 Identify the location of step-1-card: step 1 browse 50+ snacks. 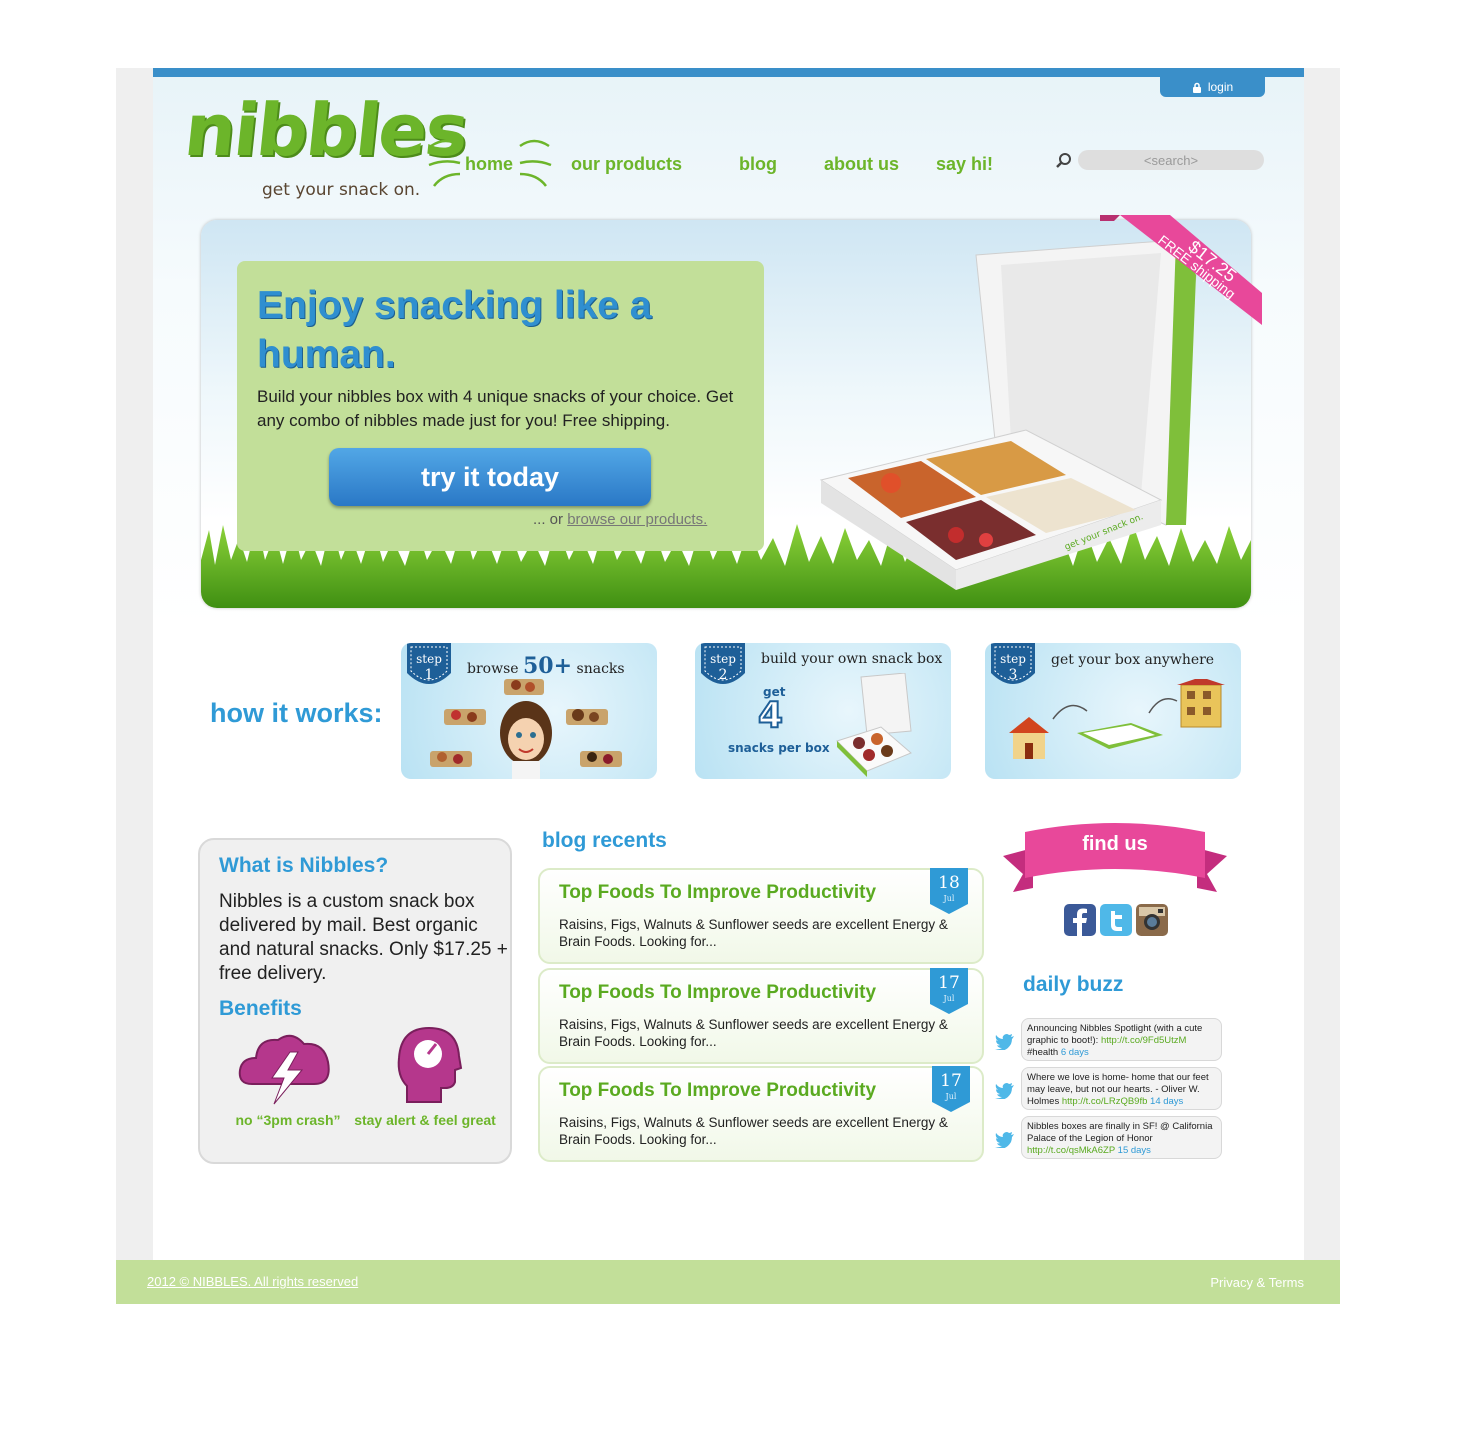
(529, 711).